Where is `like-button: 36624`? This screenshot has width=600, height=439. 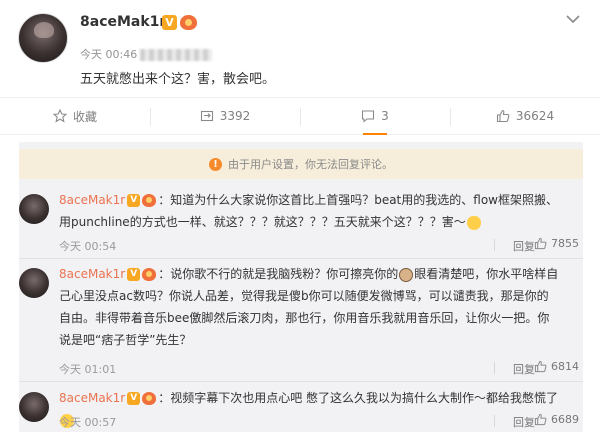
like-button: 36624 is located at coordinates (525, 116).